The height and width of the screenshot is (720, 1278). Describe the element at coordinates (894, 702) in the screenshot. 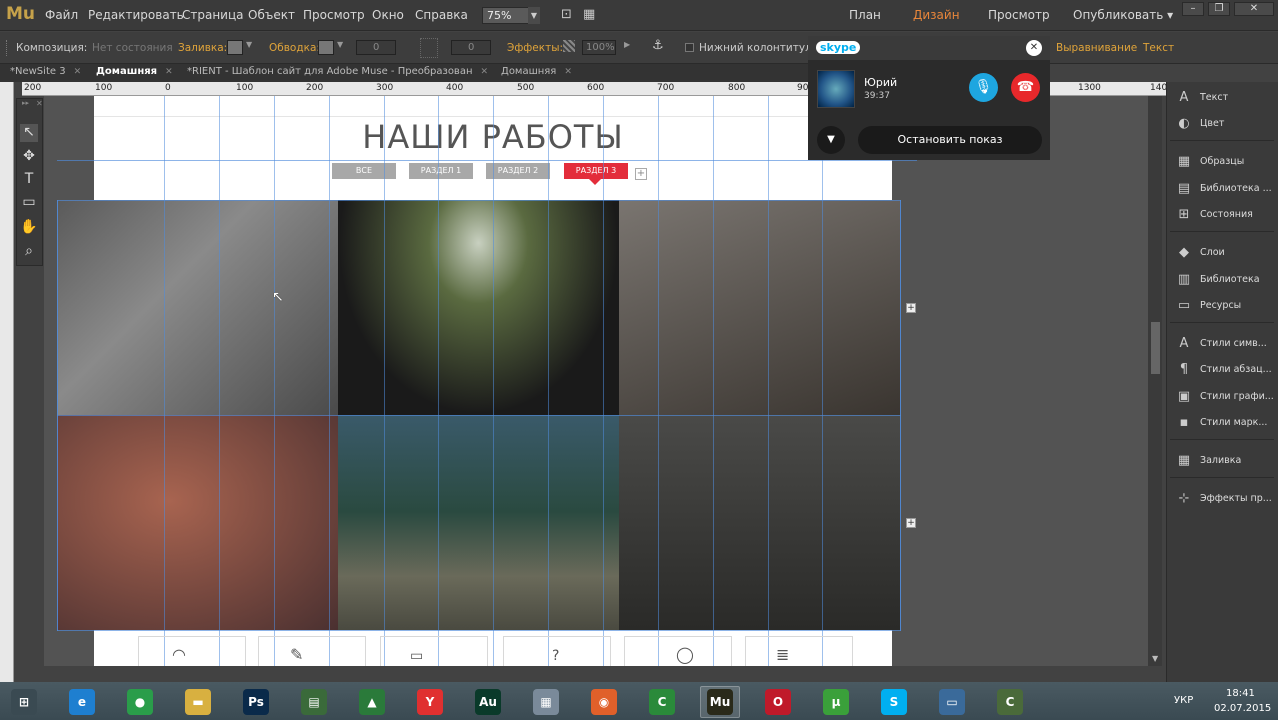

I see `taskbar-app: S` at that location.